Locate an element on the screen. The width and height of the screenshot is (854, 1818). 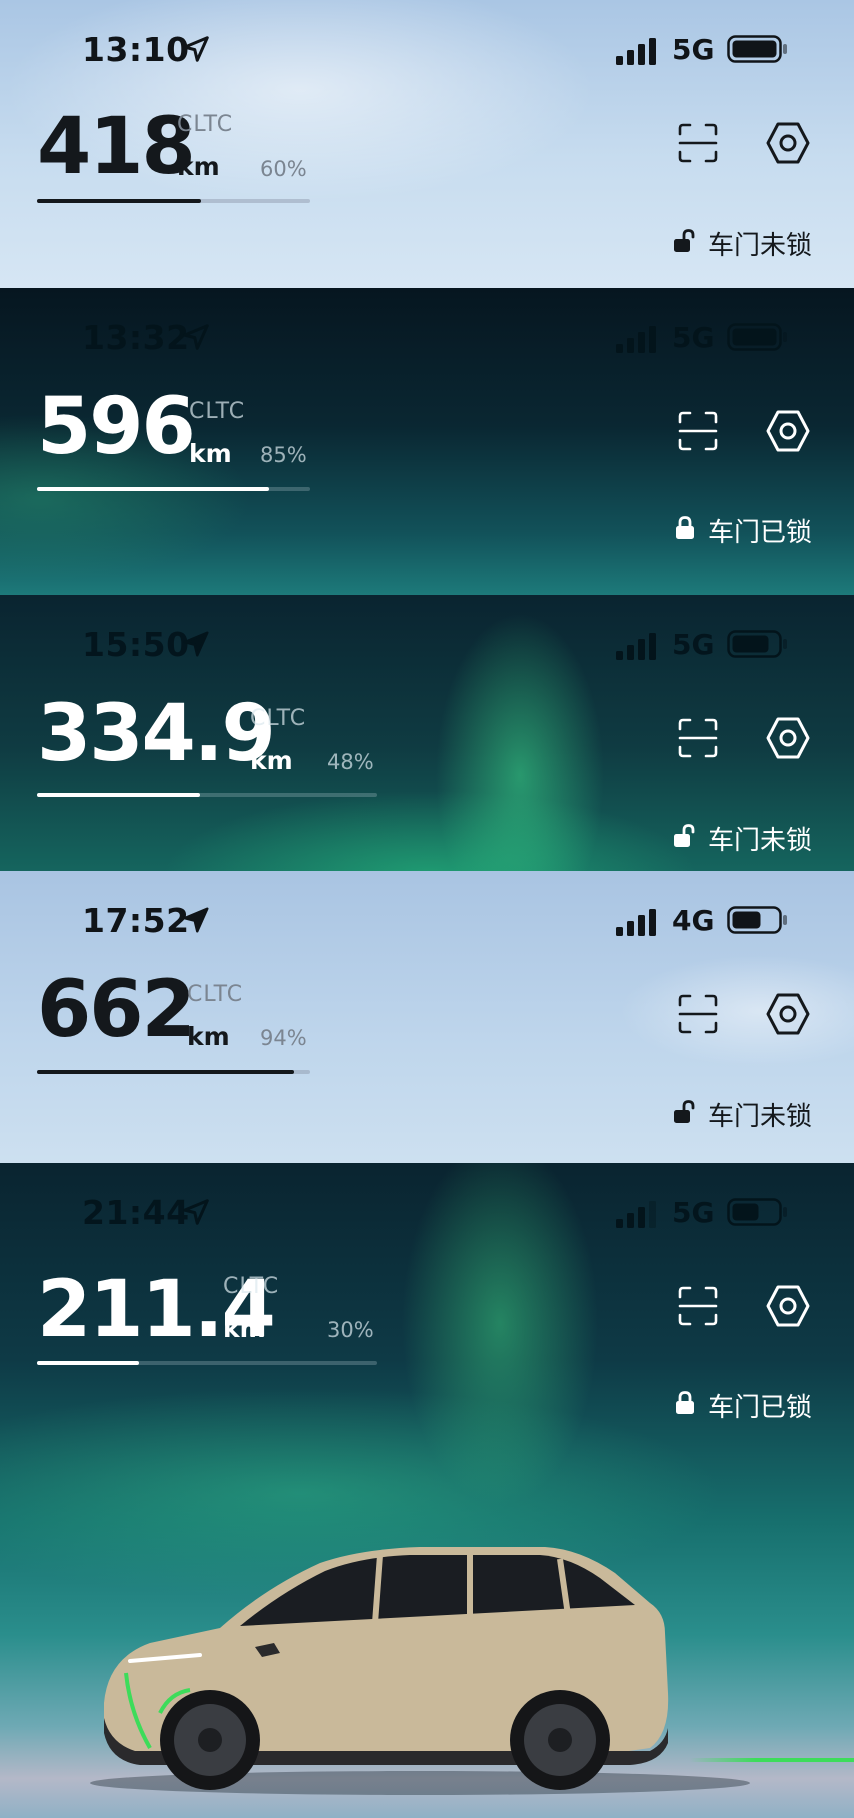
status-bar: 15:50 5G is located at coordinates (427, 645).